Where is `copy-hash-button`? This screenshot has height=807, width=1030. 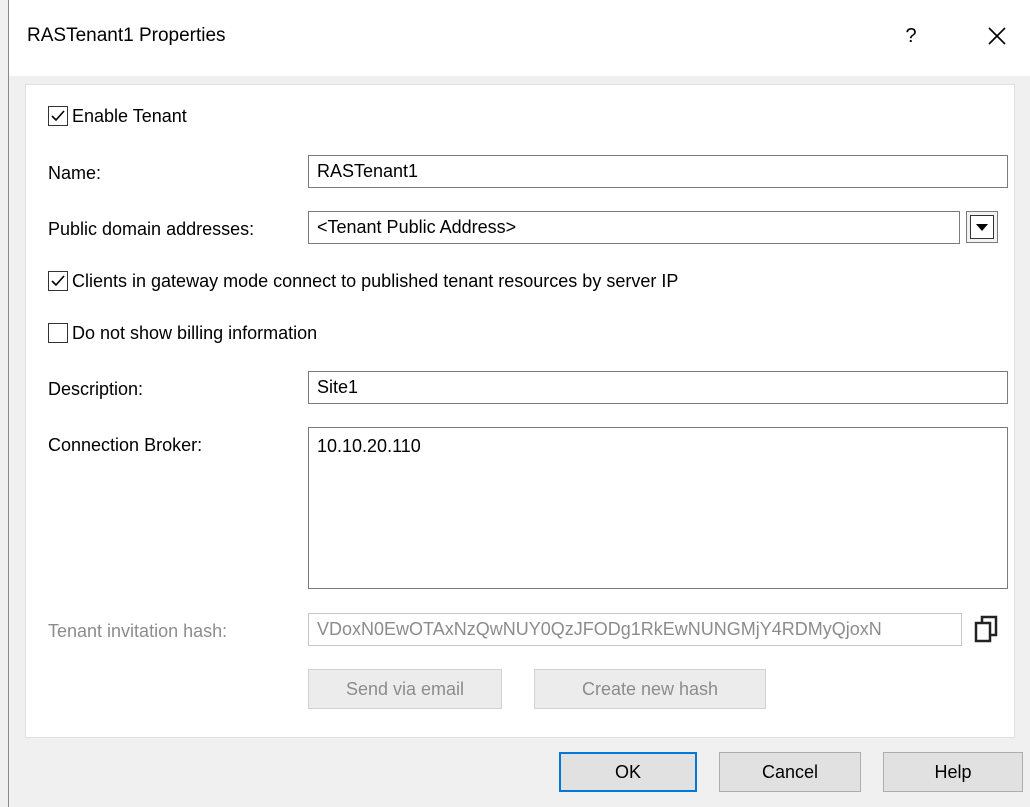 copy-hash-button is located at coordinates (987, 629).